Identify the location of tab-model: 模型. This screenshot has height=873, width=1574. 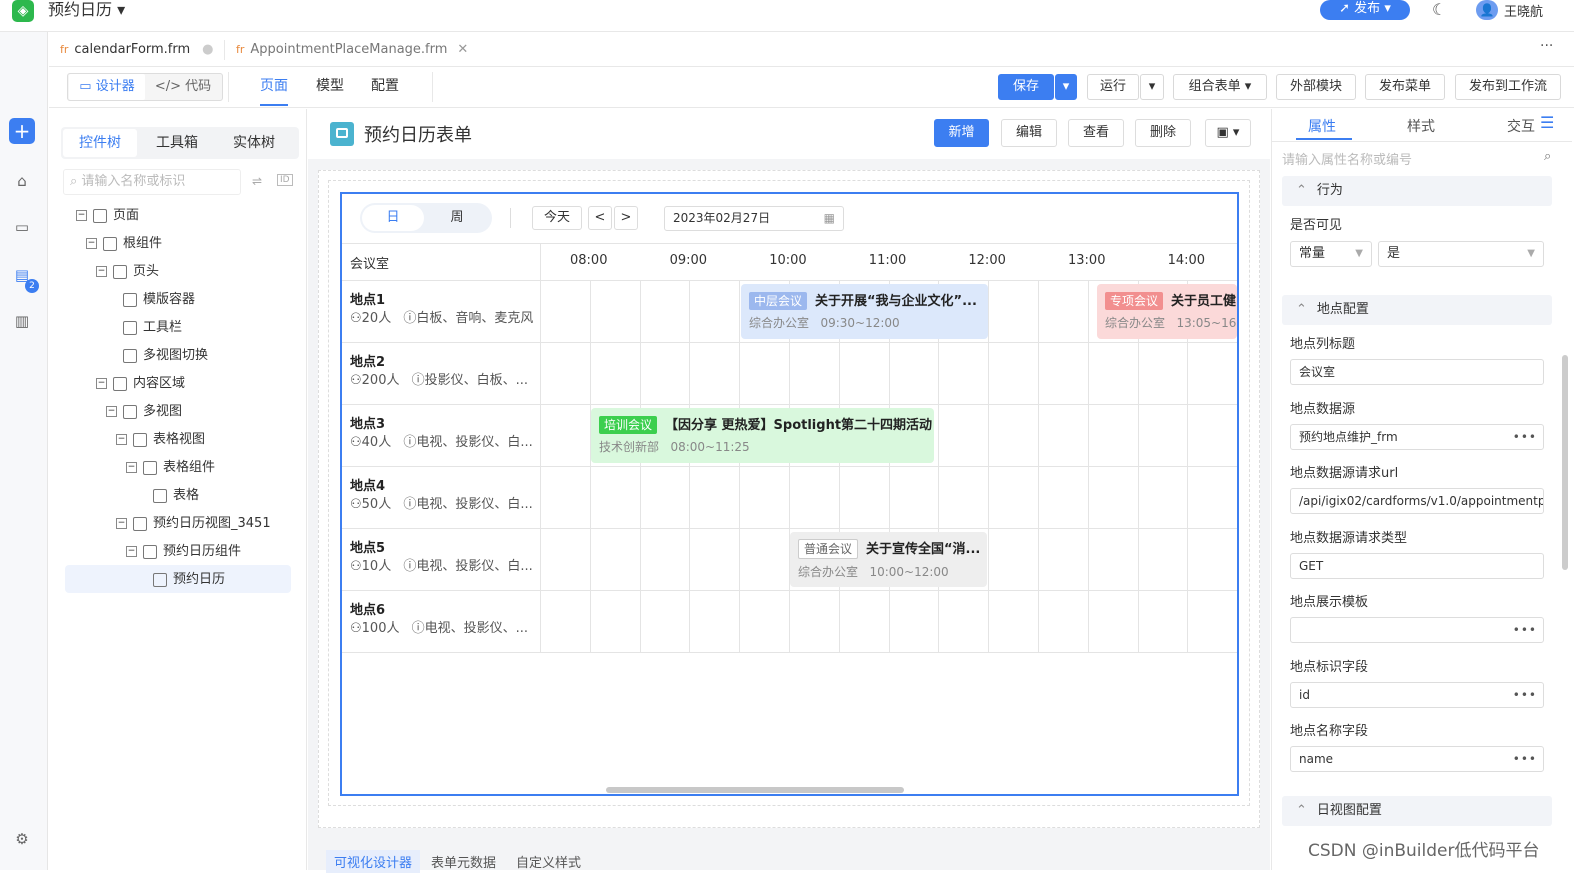
(330, 87).